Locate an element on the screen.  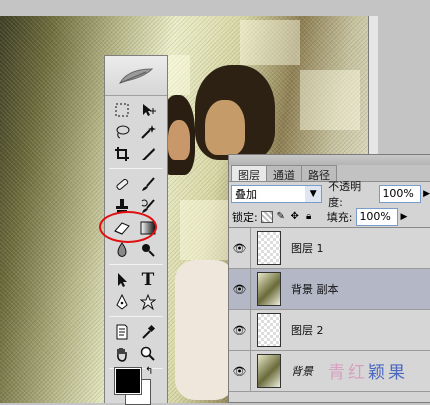
crop-icon is located at coordinates (122, 154).